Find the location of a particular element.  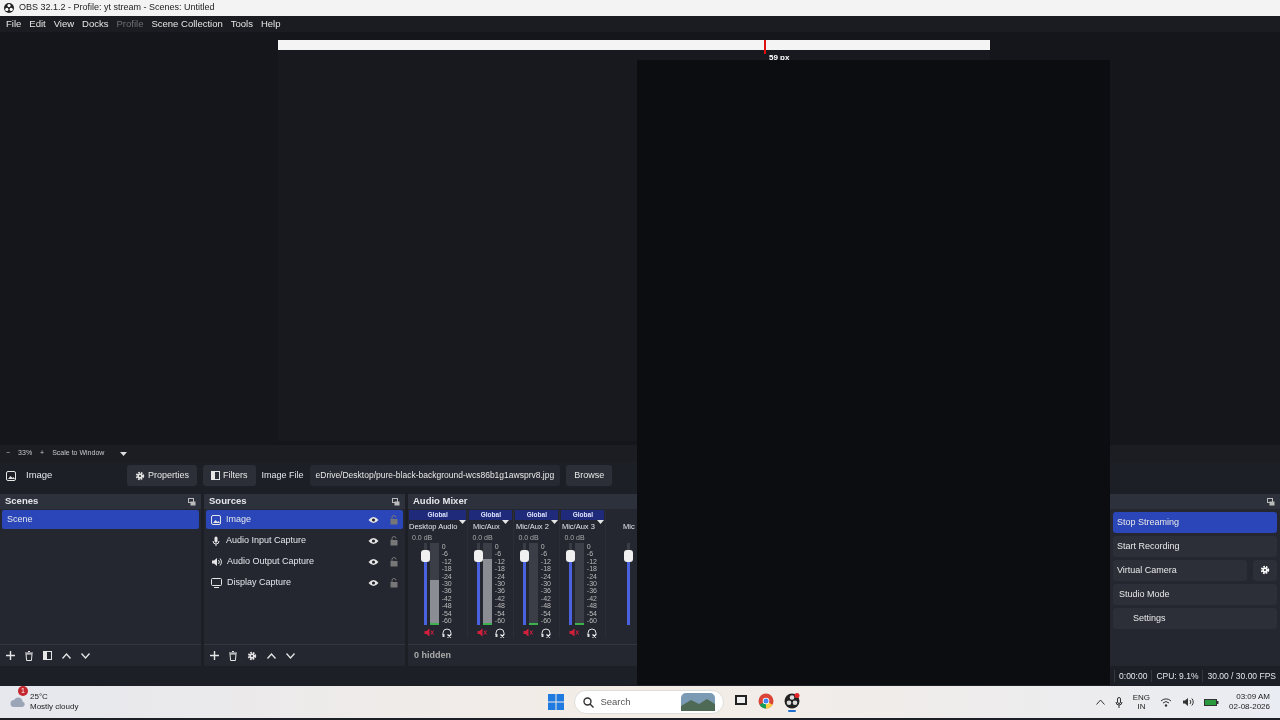

speaker-icon is located at coordinates (216, 561).